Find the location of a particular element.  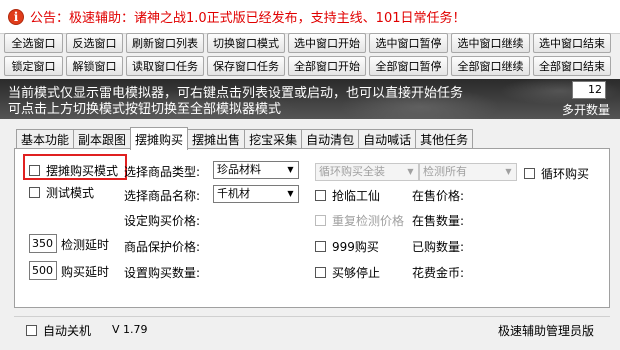

buy-999-checkbox: 999购买 is located at coordinates (347, 246).